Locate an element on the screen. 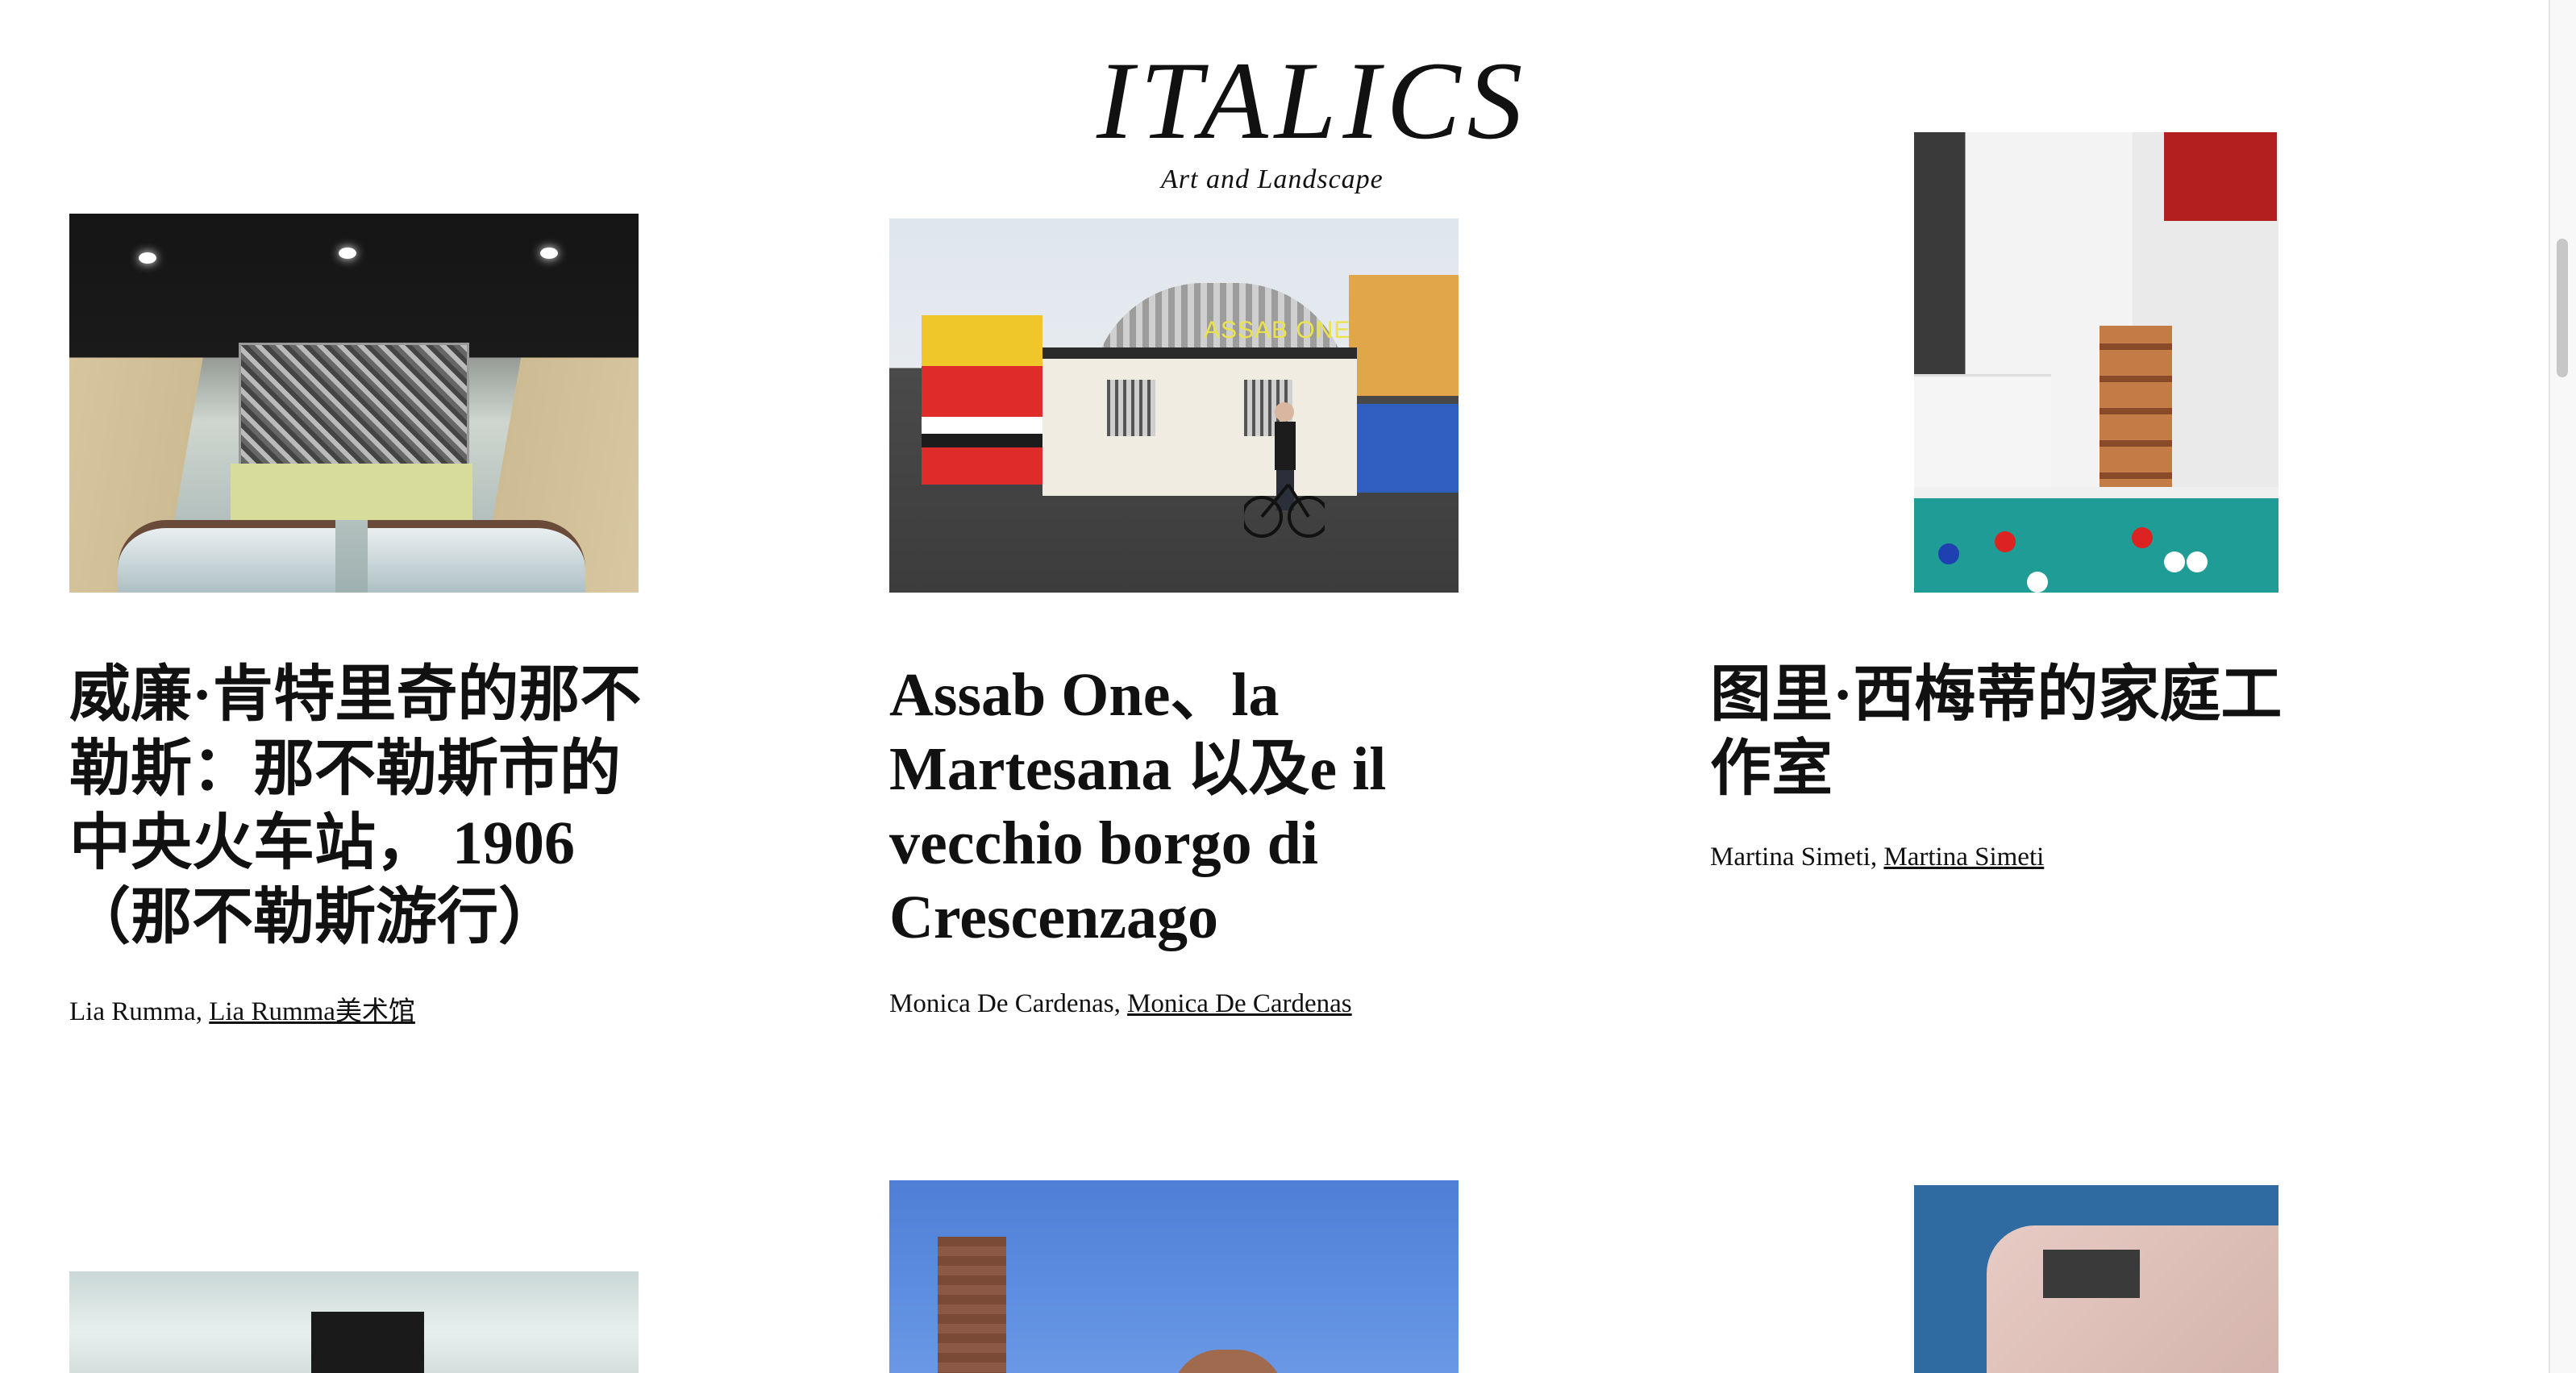 The height and width of the screenshot is (1373, 2576). modernist-building is located at coordinates (2132, 1299).